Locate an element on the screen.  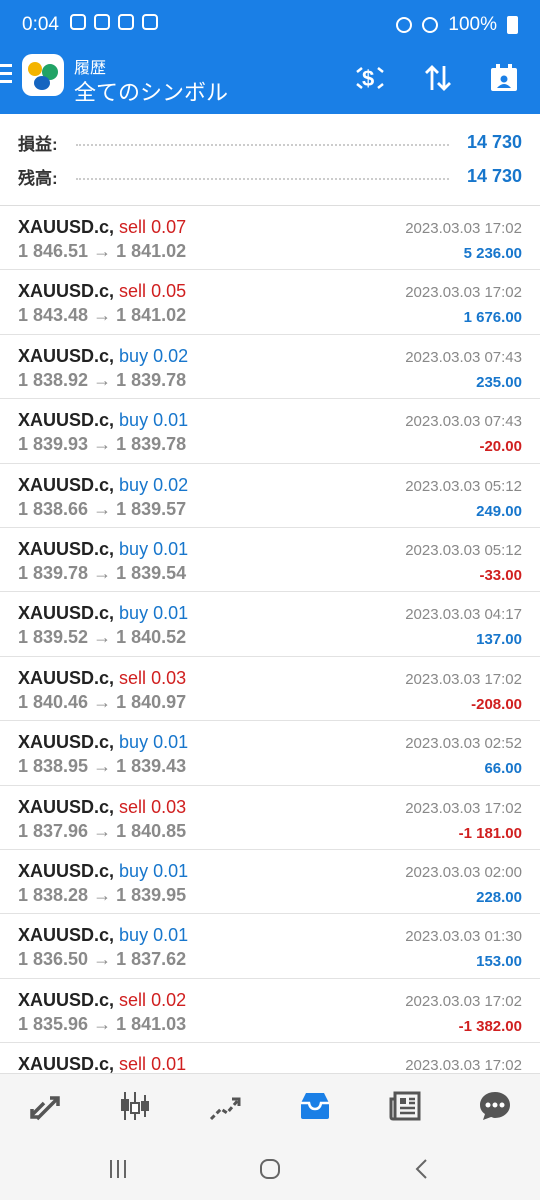
trade-prices: 1 837.96 → 1 840.85 is located at coordinates (102, 831).